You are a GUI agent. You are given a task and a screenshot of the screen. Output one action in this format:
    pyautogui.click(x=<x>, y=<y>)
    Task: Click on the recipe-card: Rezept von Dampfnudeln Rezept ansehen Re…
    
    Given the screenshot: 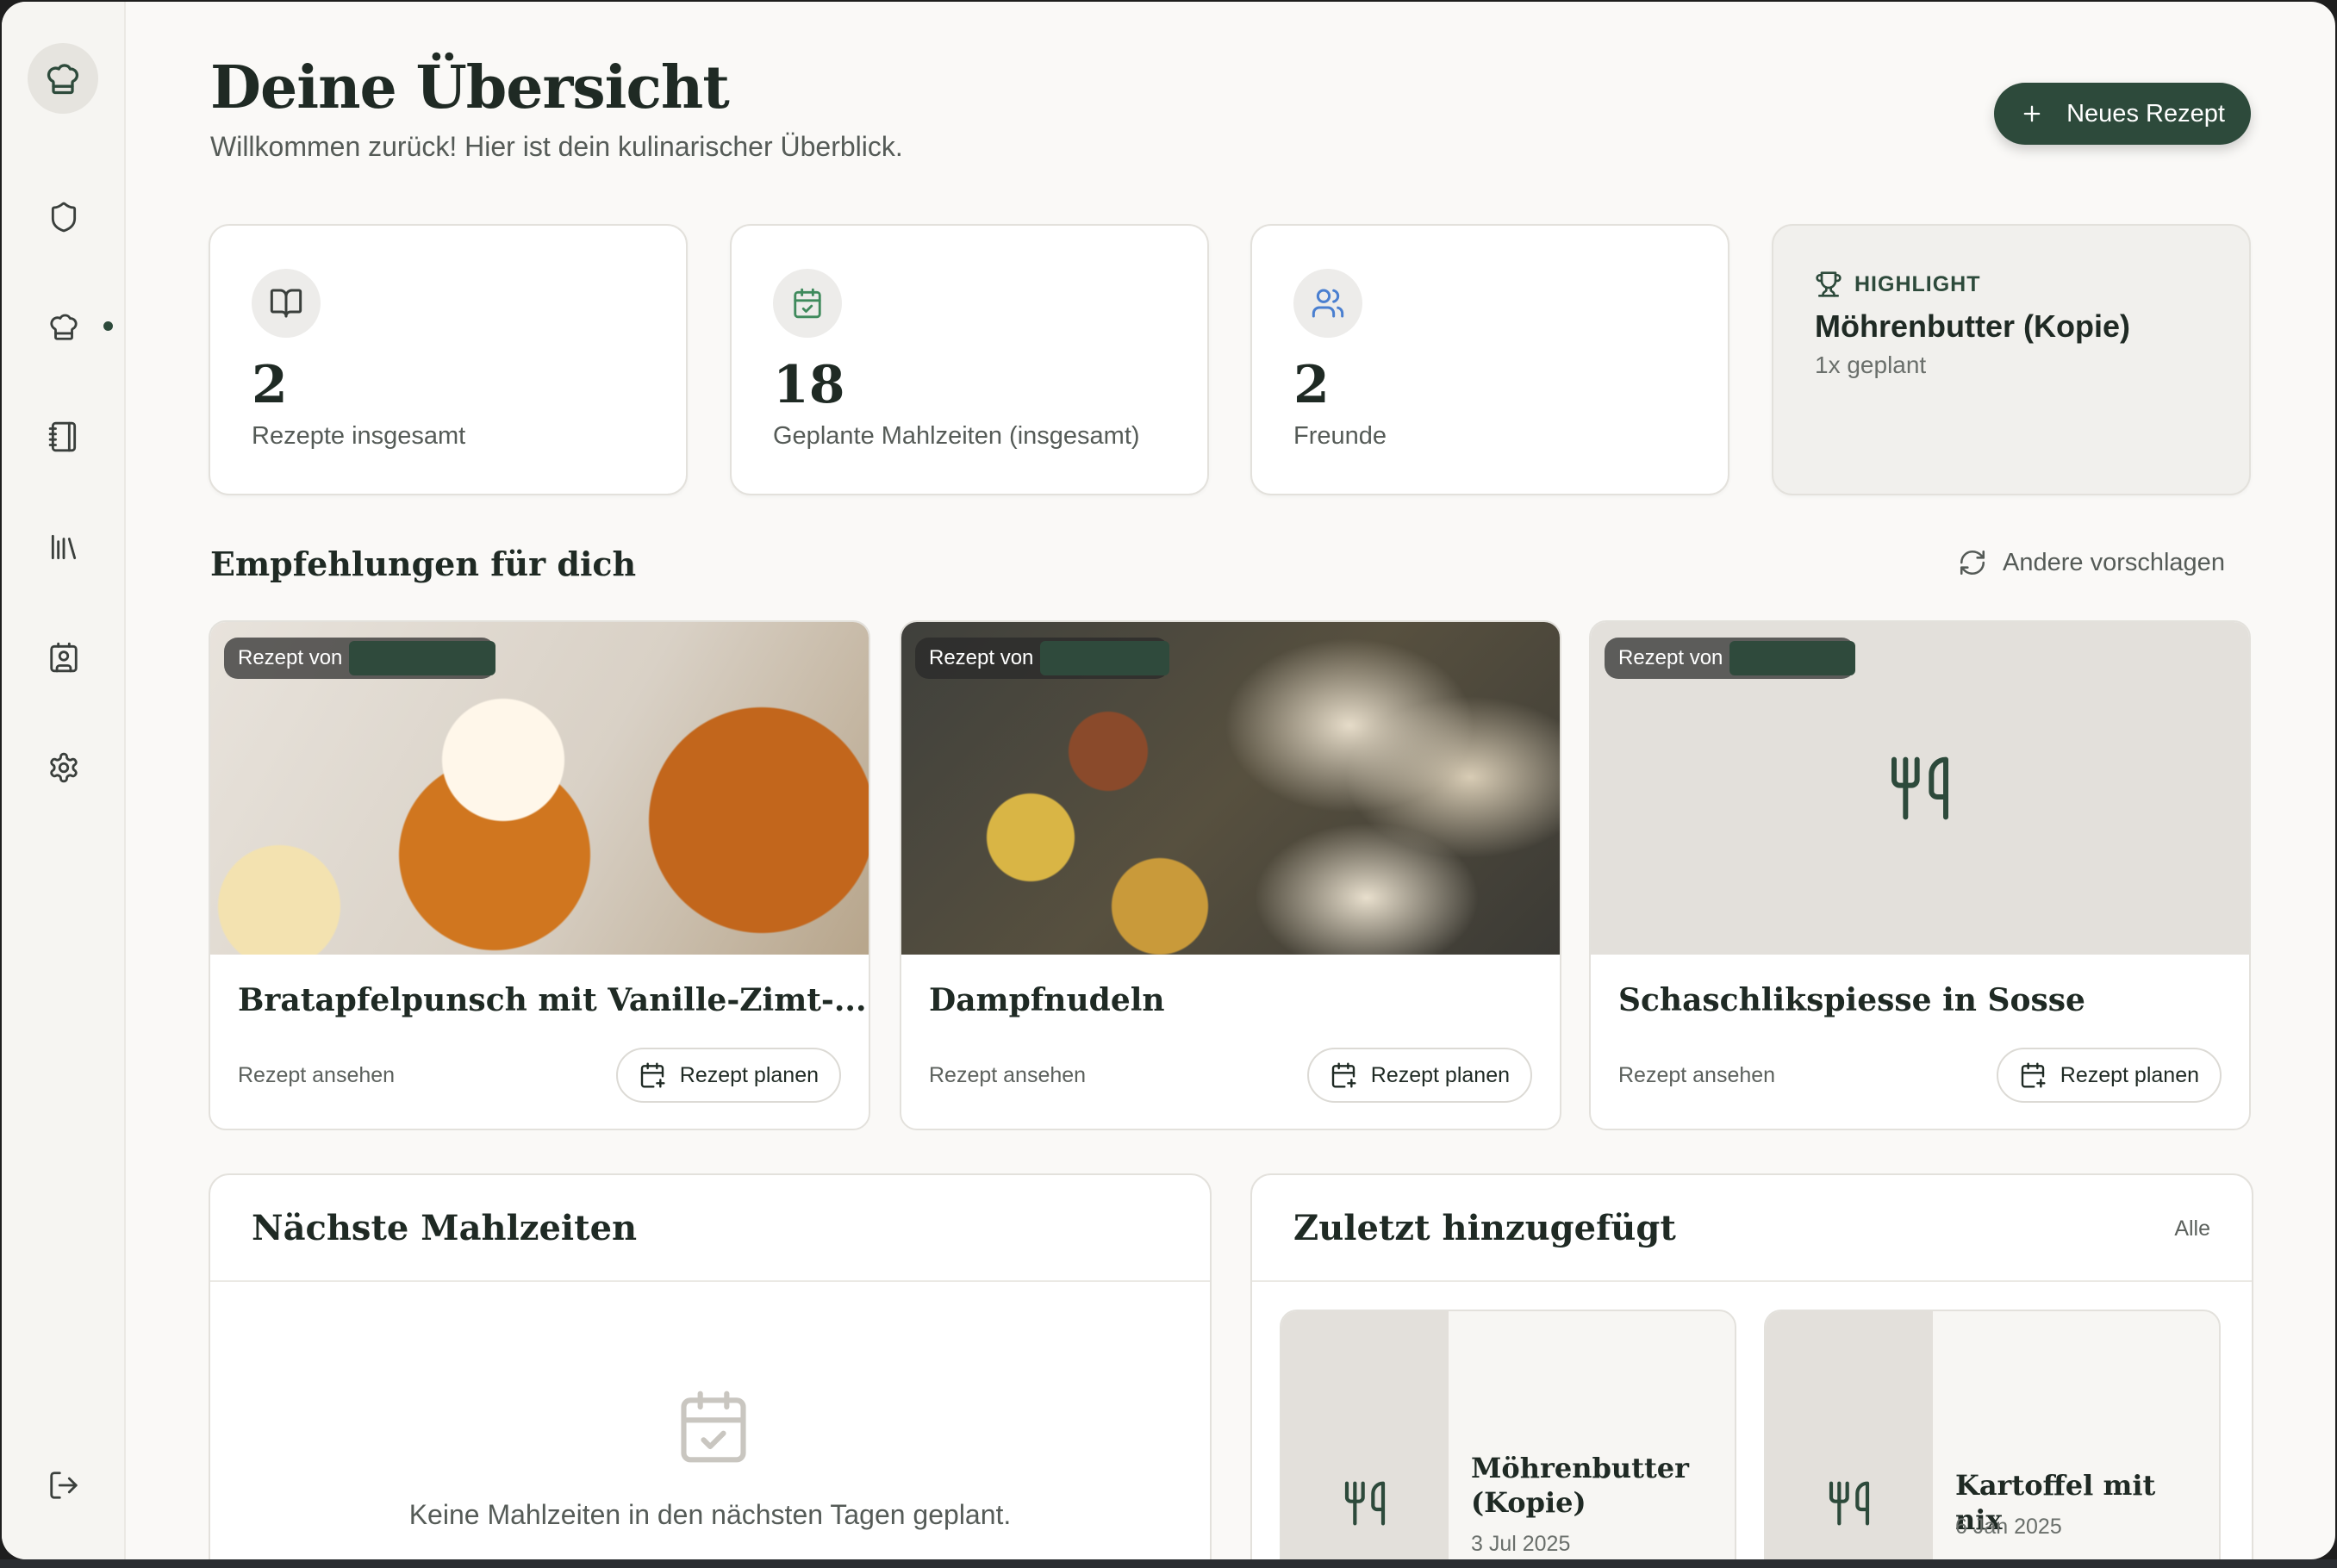 What is the action you would take?
    pyautogui.click(x=1230, y=875)
    